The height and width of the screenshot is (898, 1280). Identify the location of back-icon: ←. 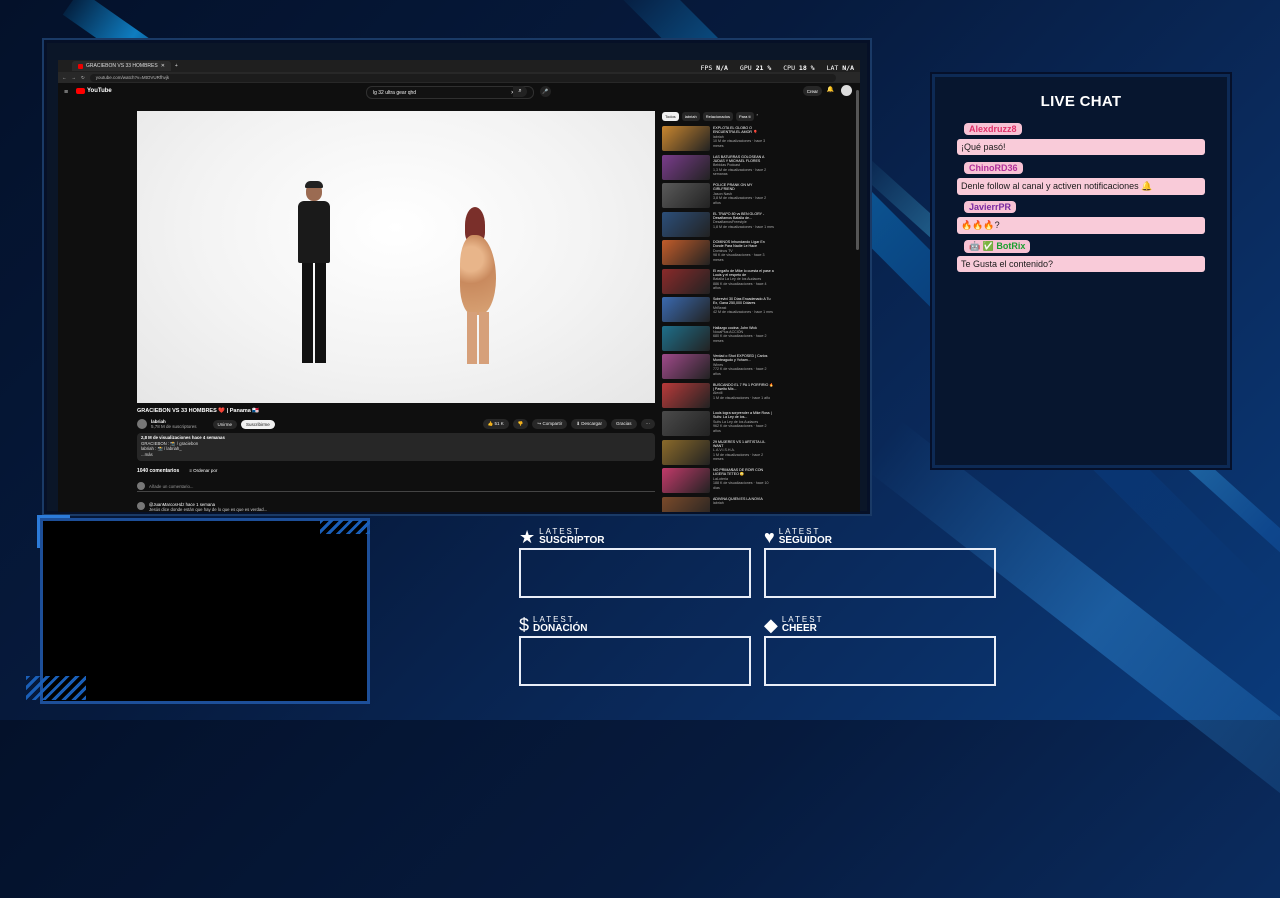
(64, 77).